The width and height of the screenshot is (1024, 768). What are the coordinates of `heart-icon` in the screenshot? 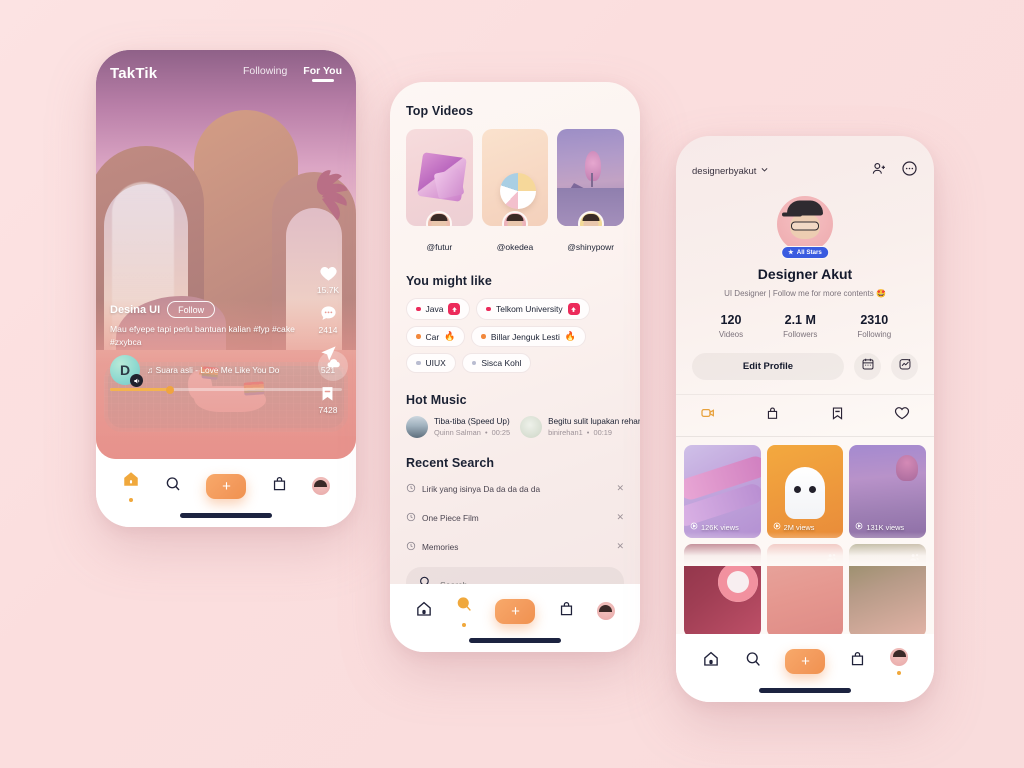 It's located at (902, 415).